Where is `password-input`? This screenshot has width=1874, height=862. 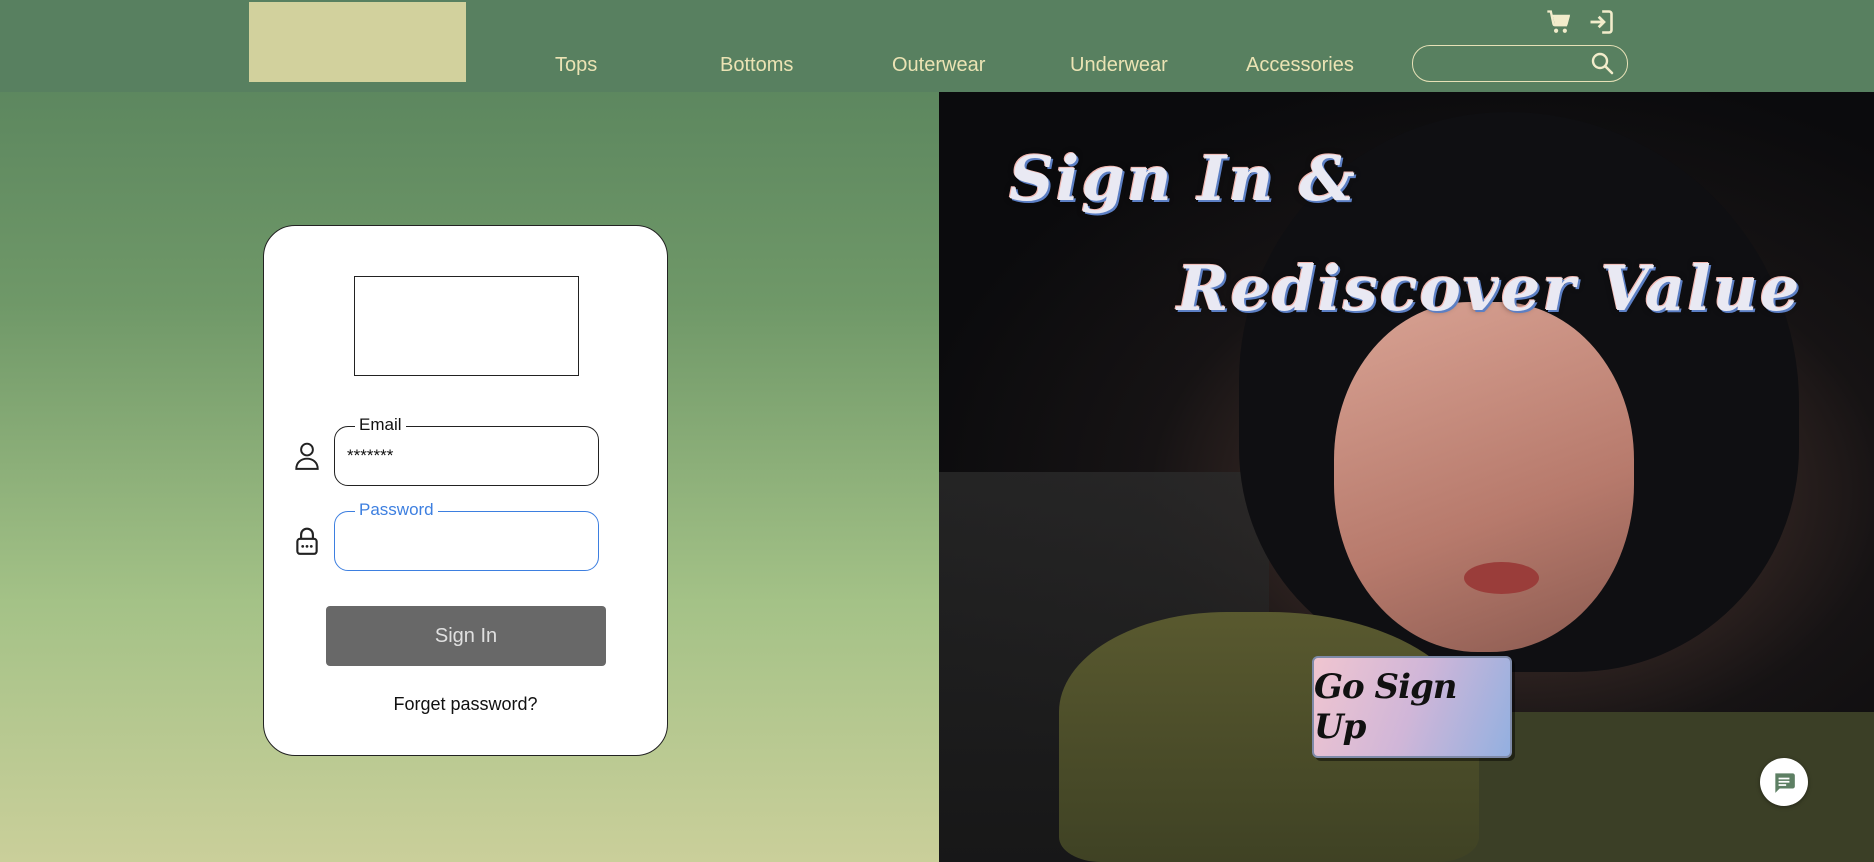 password-input is located at coordinates (467, 541).